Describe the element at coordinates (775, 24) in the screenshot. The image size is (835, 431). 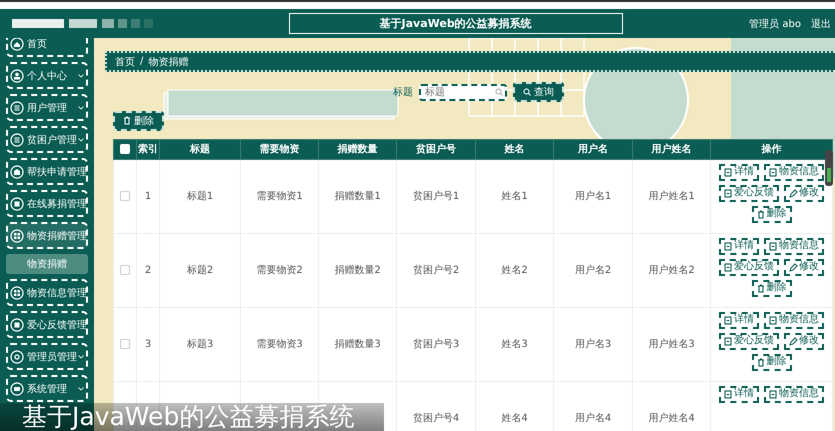
I see `user-name: 管理员 abo` at that location.